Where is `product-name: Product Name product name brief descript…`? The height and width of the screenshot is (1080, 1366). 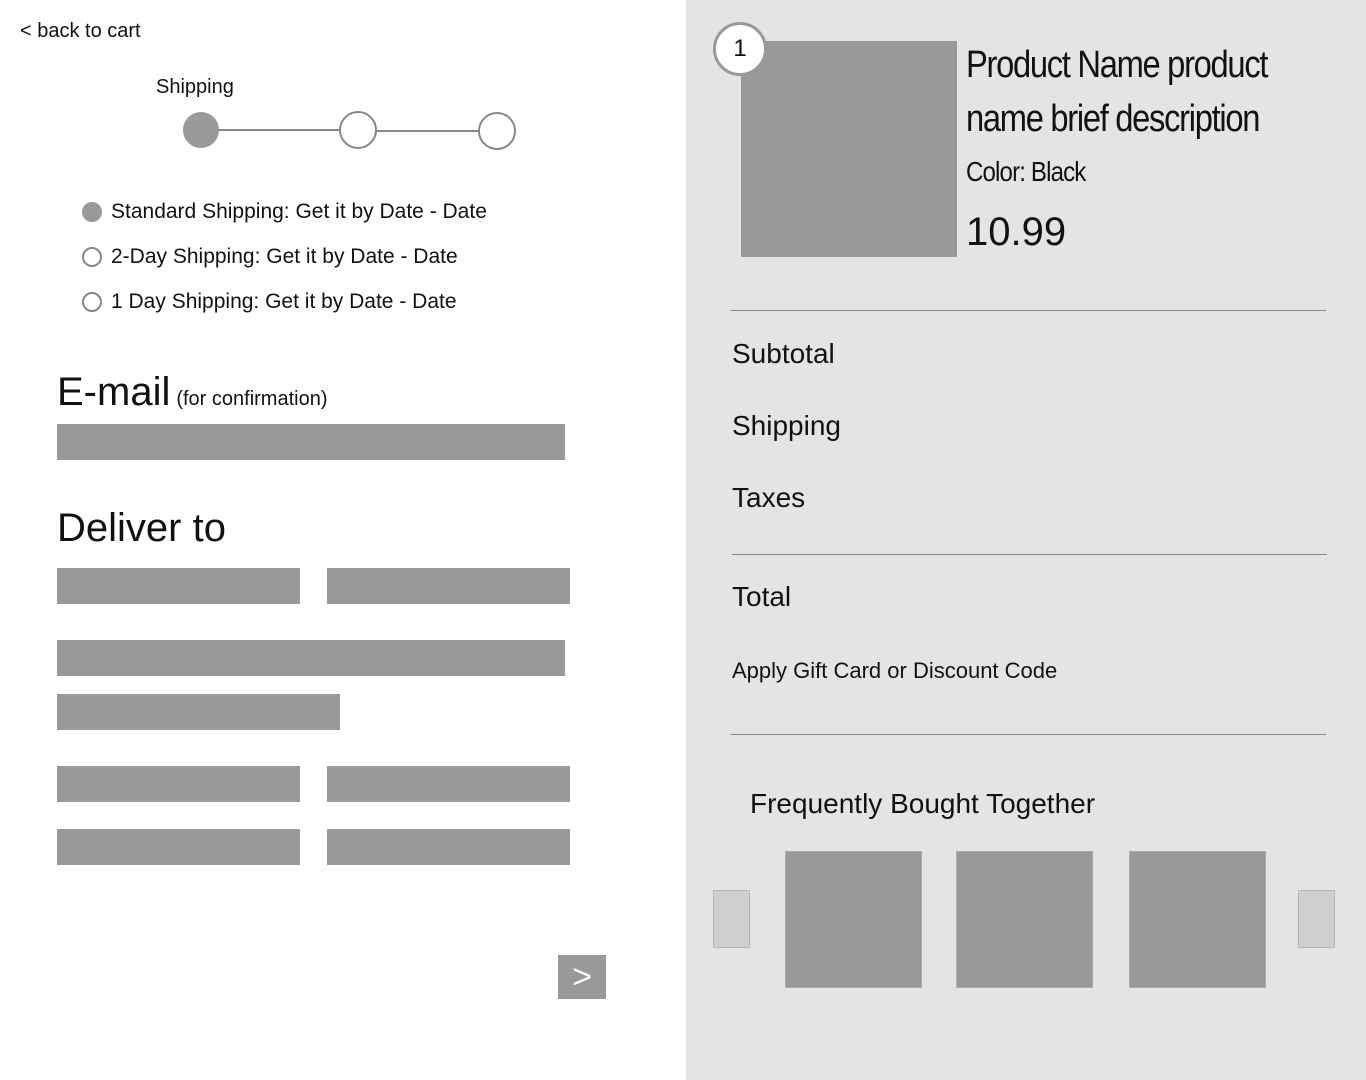
product-name: Product Name product name brief descript… is located at coordinates (1117, 92).